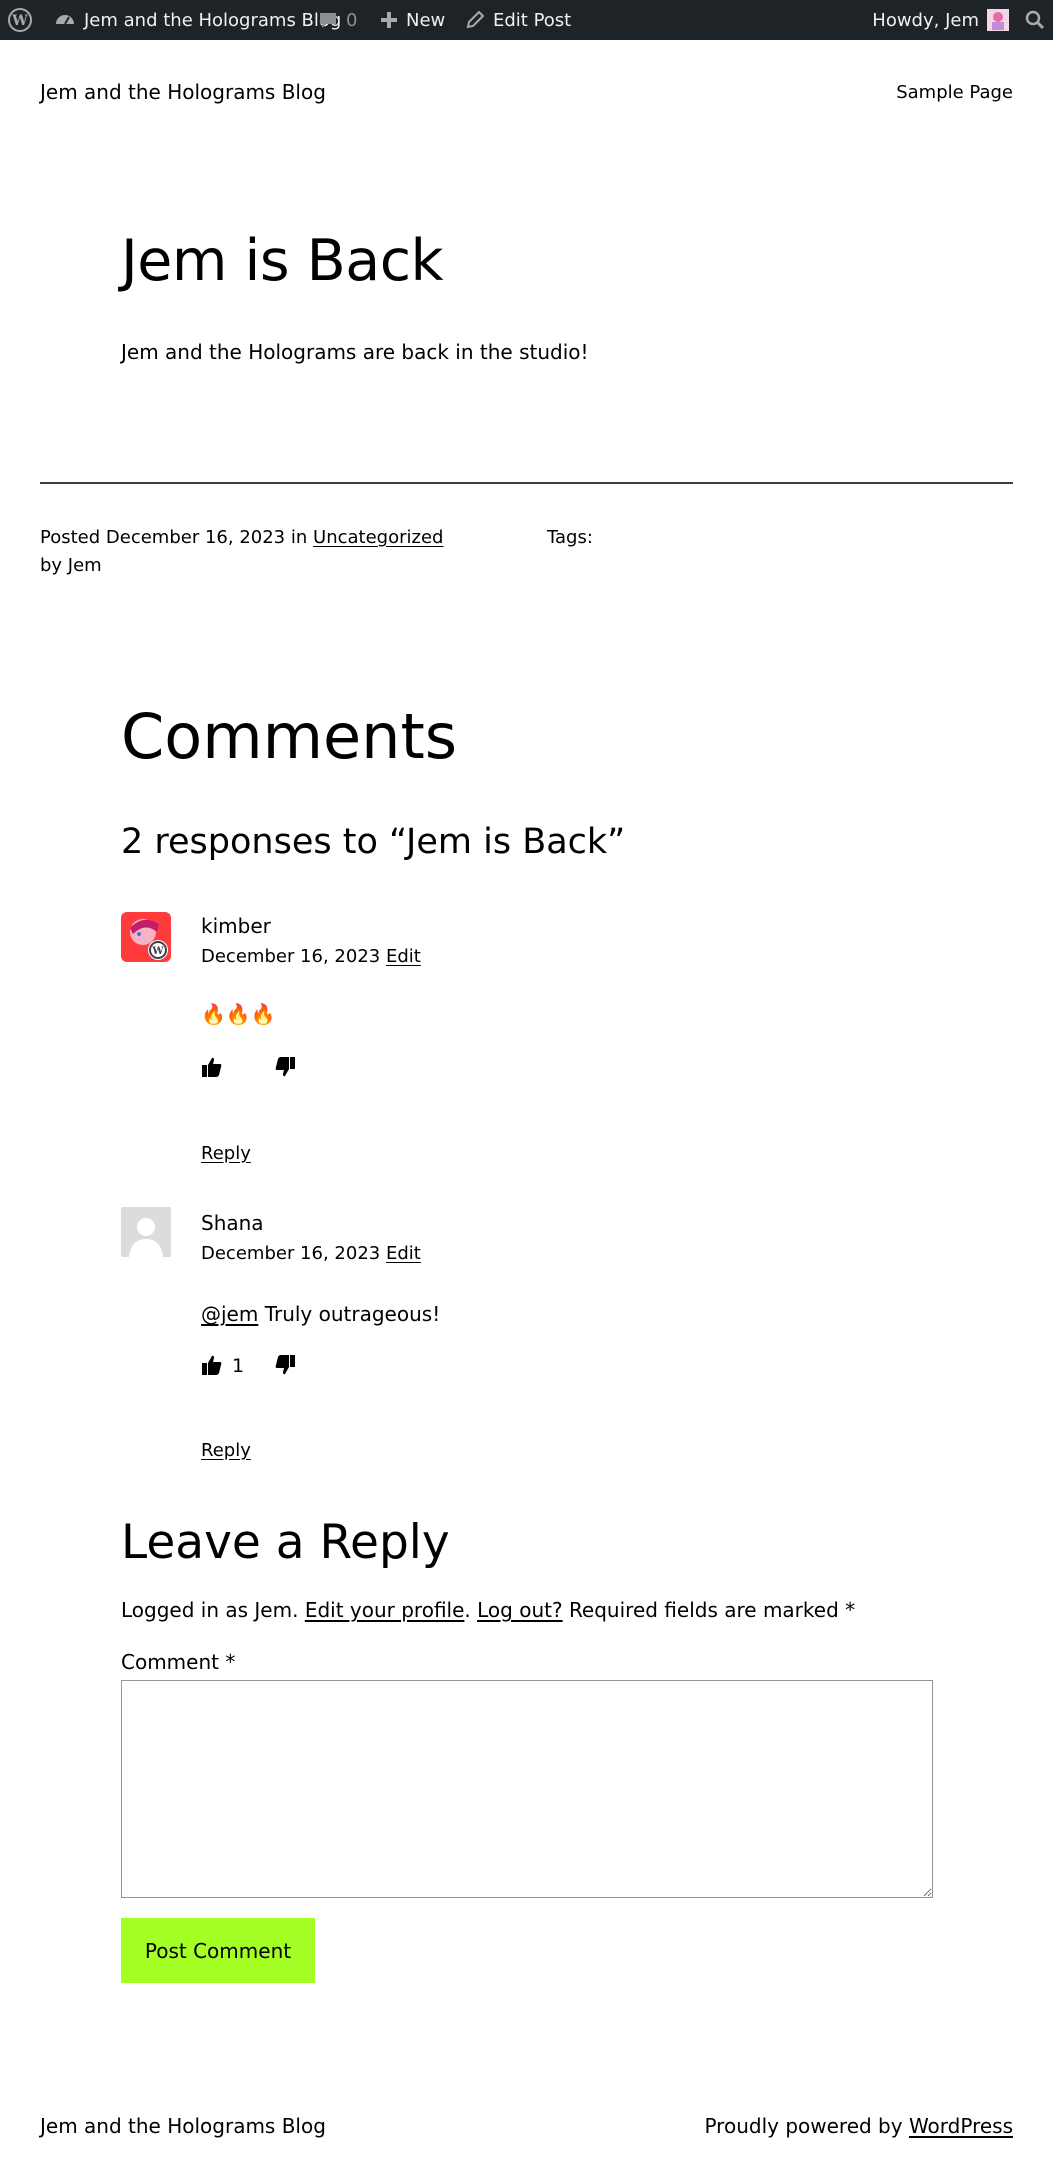 This screenshot has height=2182, width=1053. What do you see at coordinates (170, 1662) in the screenshot?
I see `comment-label-text: Comment` at bounding box center [170, 1662].